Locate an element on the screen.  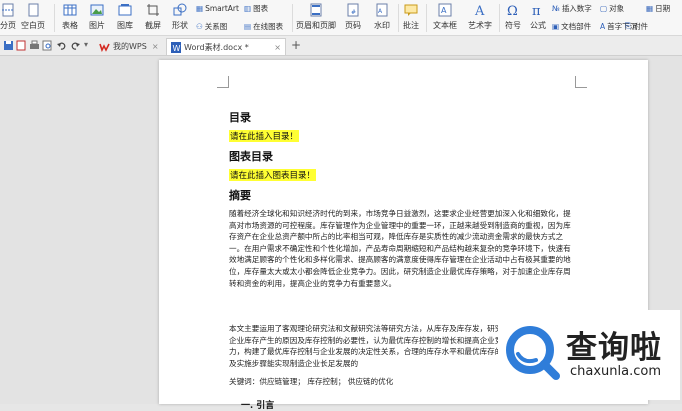
formula-label: 公式 is located at coordinates (538, 25).